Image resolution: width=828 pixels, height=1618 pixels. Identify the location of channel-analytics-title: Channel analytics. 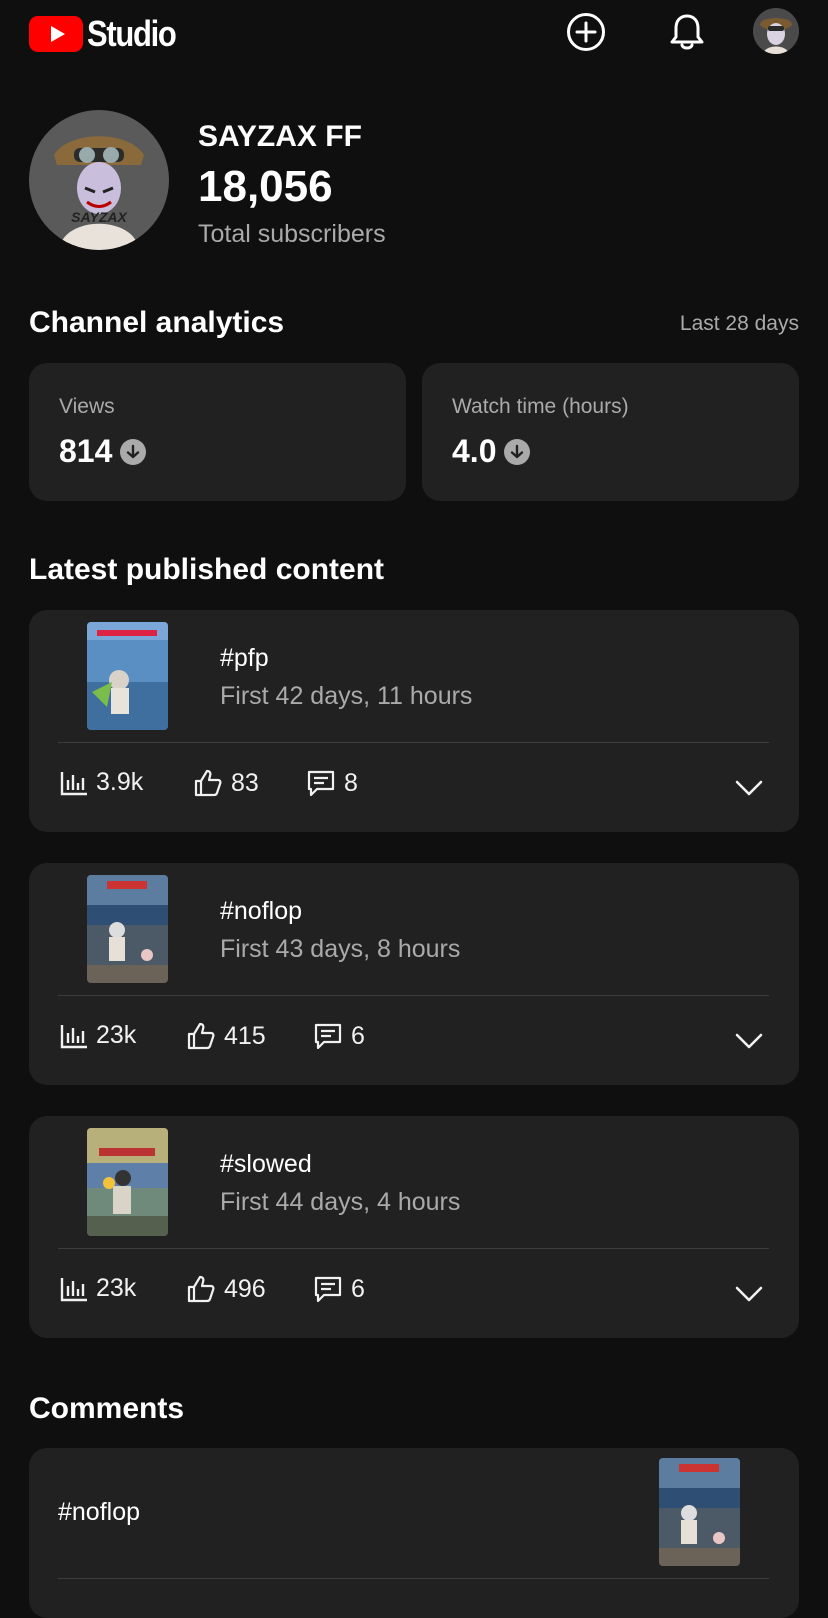
(157, 322).